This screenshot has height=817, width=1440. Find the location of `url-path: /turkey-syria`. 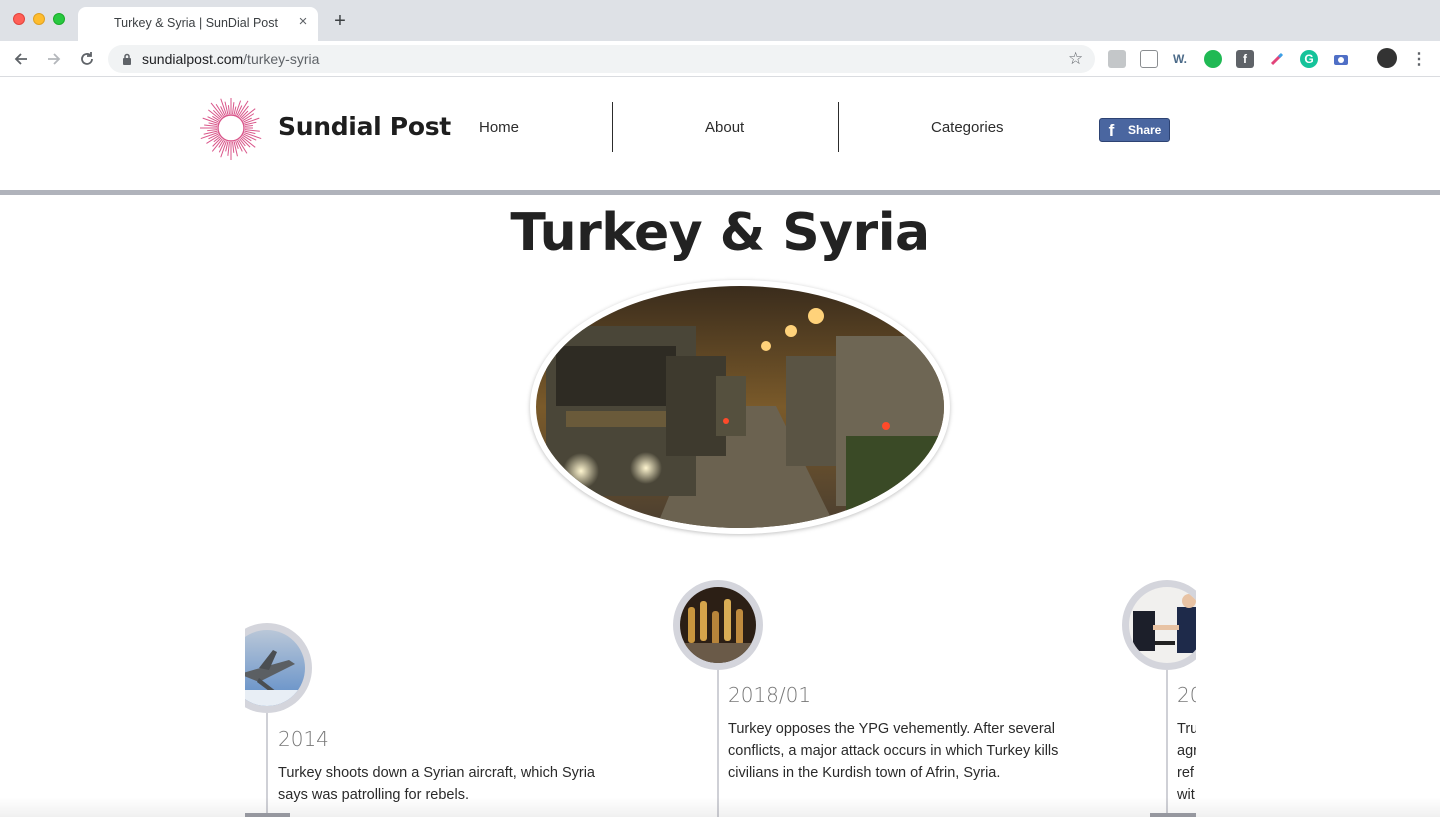

url-path: /turkey-syria is located at coordinates (281, 59).